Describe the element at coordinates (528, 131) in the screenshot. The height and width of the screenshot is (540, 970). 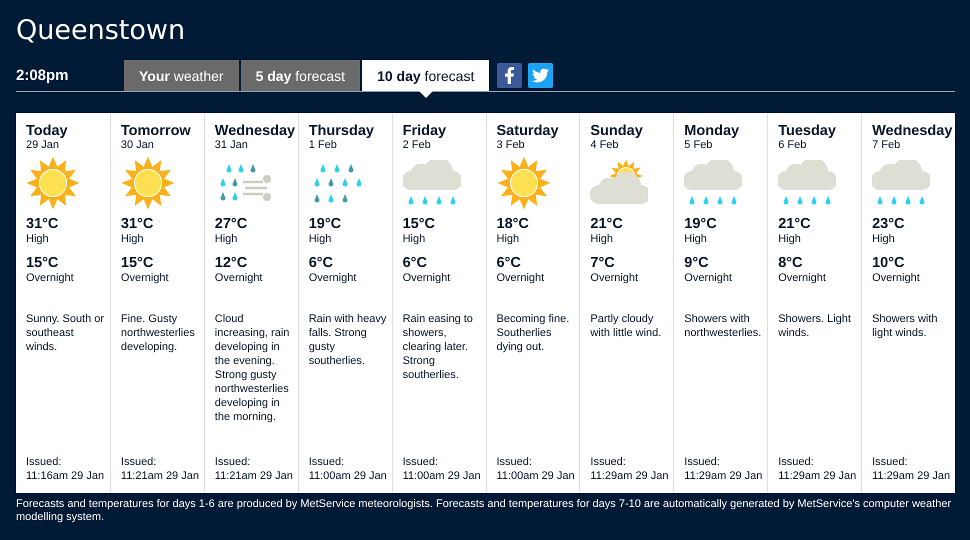
I see `day-name: Saturday` at that location.